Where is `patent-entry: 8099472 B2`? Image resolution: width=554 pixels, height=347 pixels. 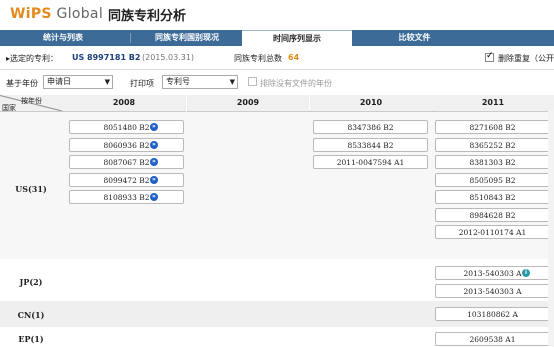 patent-entry: 8099472 B2 is located at coordinates (126, 180).